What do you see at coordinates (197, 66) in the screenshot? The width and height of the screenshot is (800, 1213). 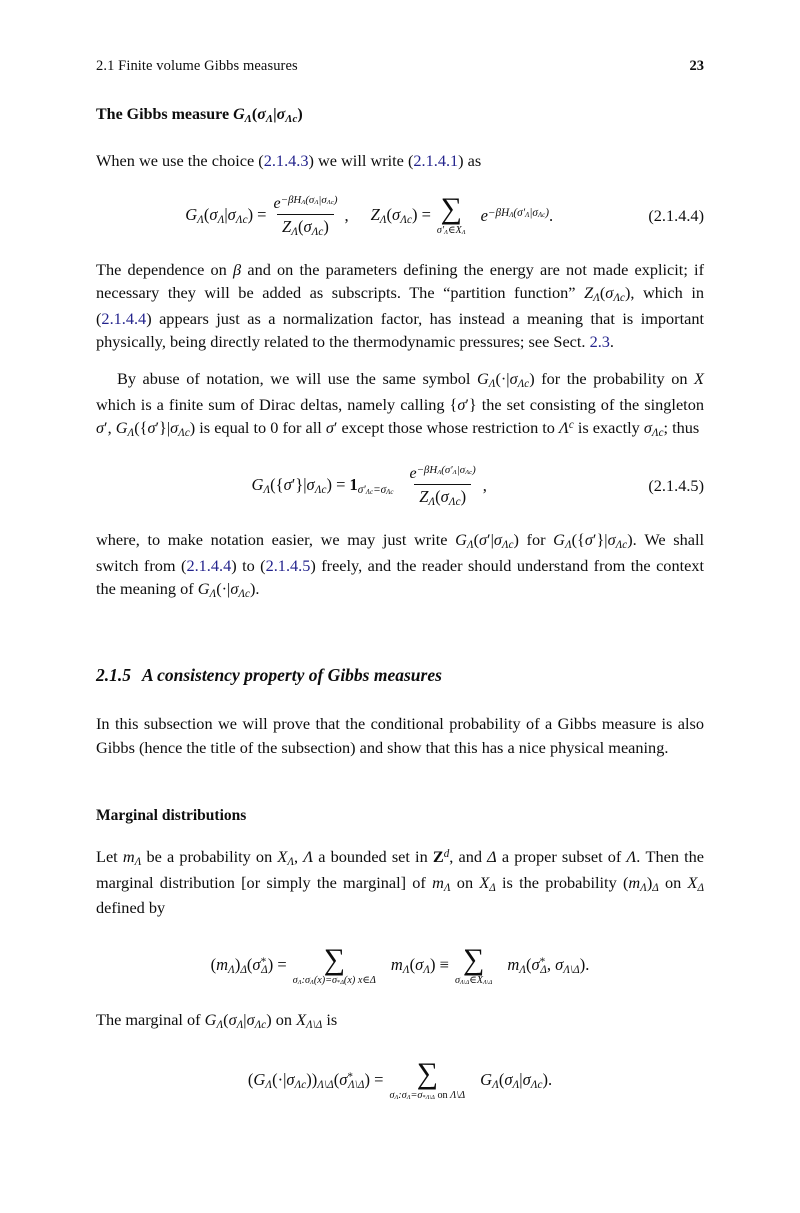 I see `running-head-title: 2.1 Finite volume Gibbs measures` at bounding box center [197, 66].